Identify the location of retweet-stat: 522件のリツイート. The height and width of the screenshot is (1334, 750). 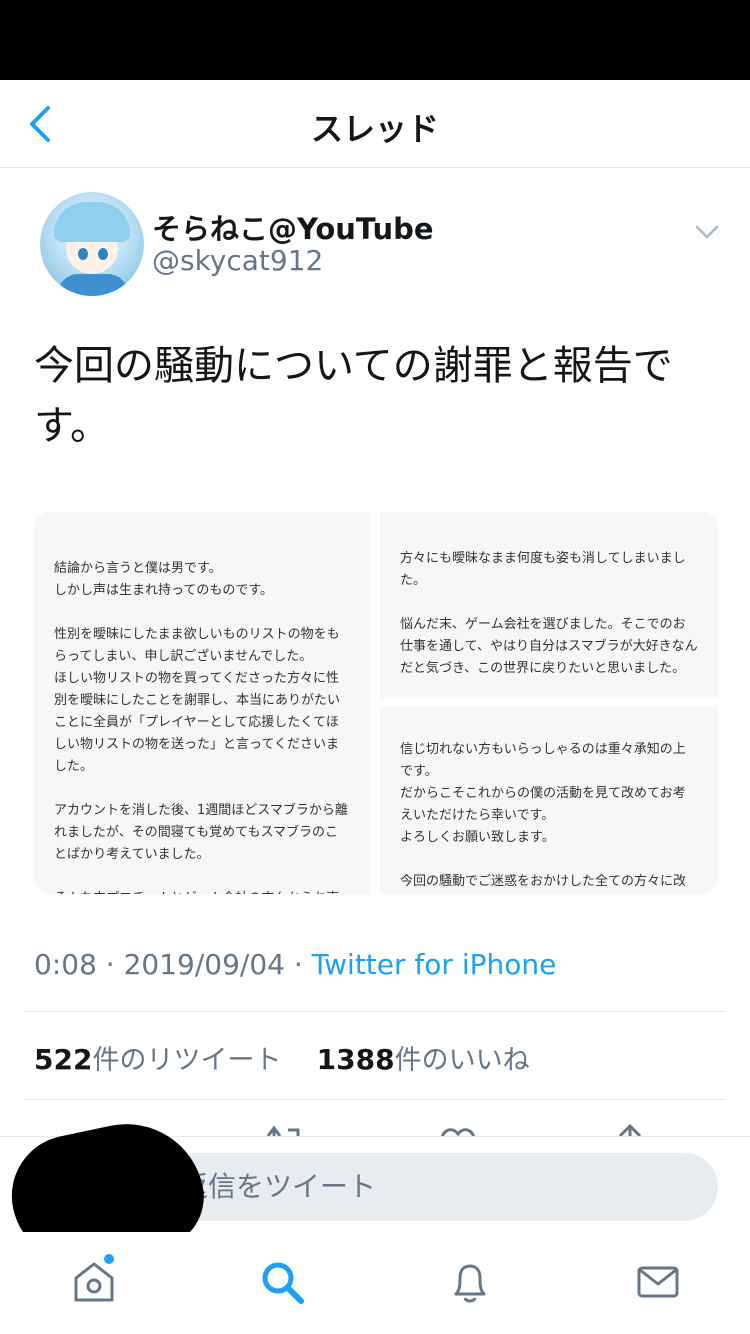
(158, 1059).